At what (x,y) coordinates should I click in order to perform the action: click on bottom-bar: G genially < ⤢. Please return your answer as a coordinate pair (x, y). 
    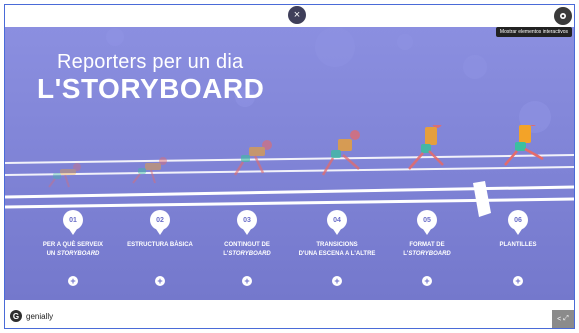
    Looking at the image, I should click on (289, 314).